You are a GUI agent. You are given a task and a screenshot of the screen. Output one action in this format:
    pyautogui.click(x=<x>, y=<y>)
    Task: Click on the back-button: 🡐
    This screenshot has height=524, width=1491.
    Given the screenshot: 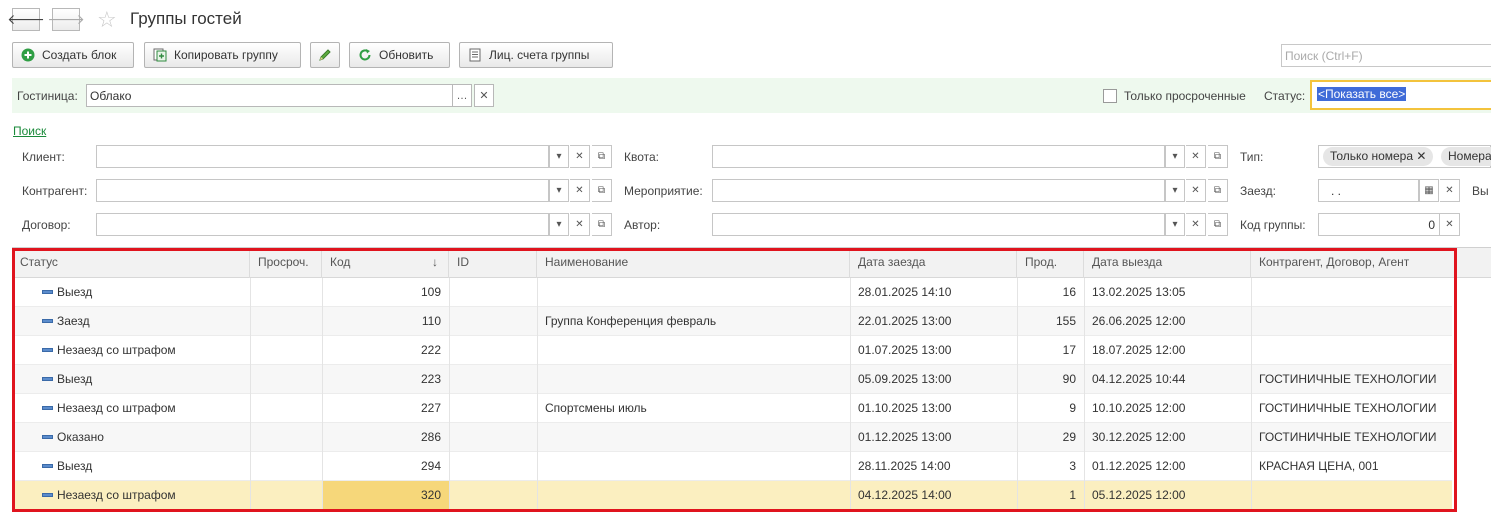 What is the action you would take?
    pyautogui.click(x=26, y=19)
    